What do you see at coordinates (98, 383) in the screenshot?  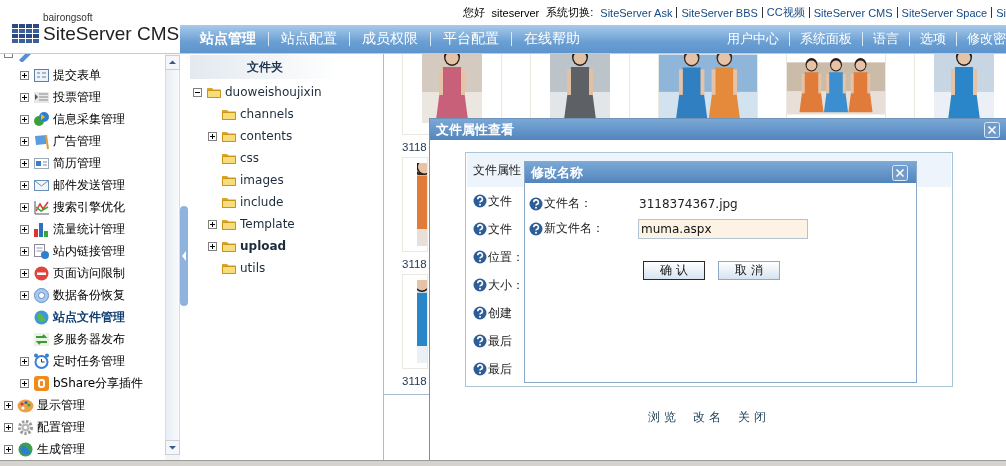 I see `sidebar-item: bShare分享插件` at bounding box center [98, 383].